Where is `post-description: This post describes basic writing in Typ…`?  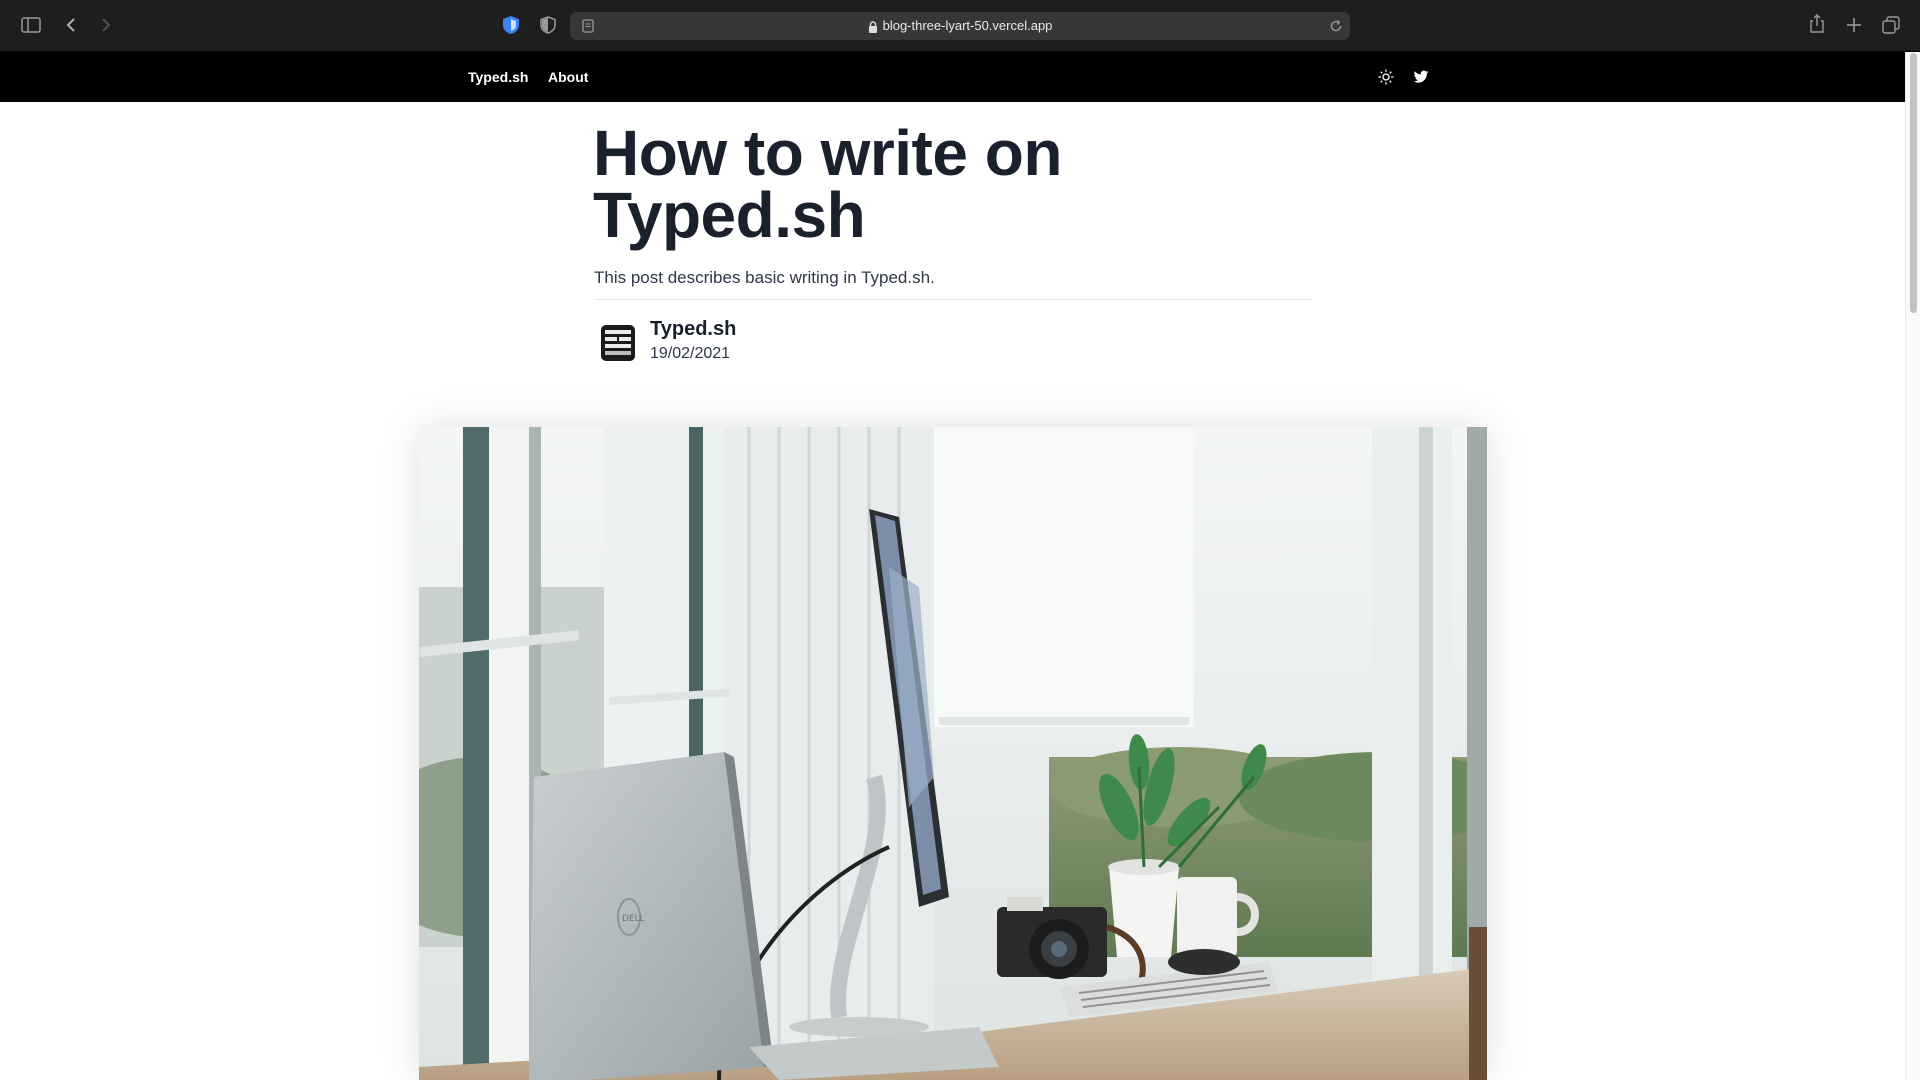 post-description: This post describes basic writing in Typ… is located at coordinates (764, 277).